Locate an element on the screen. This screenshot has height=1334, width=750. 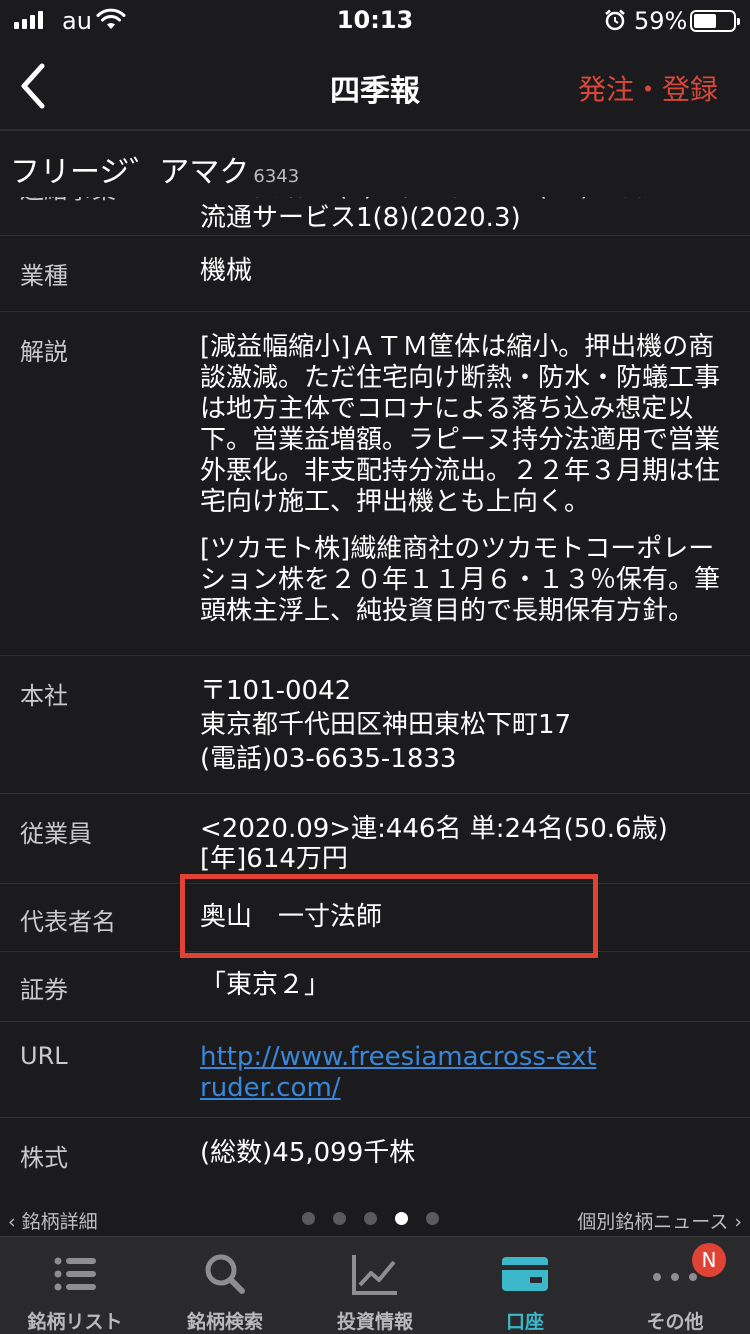
row-shares: 株式 (総数)45,099千株 is located at coordinates (375, 1153).